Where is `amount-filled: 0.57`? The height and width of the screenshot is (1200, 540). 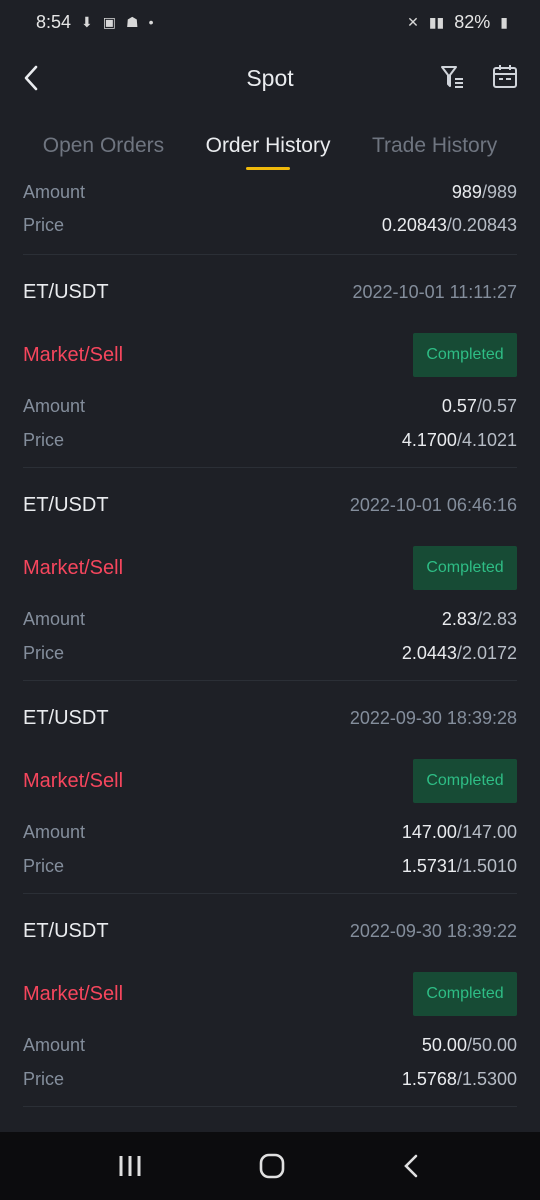 amount-filled: 0.57 is located at coordinates (459, 405).